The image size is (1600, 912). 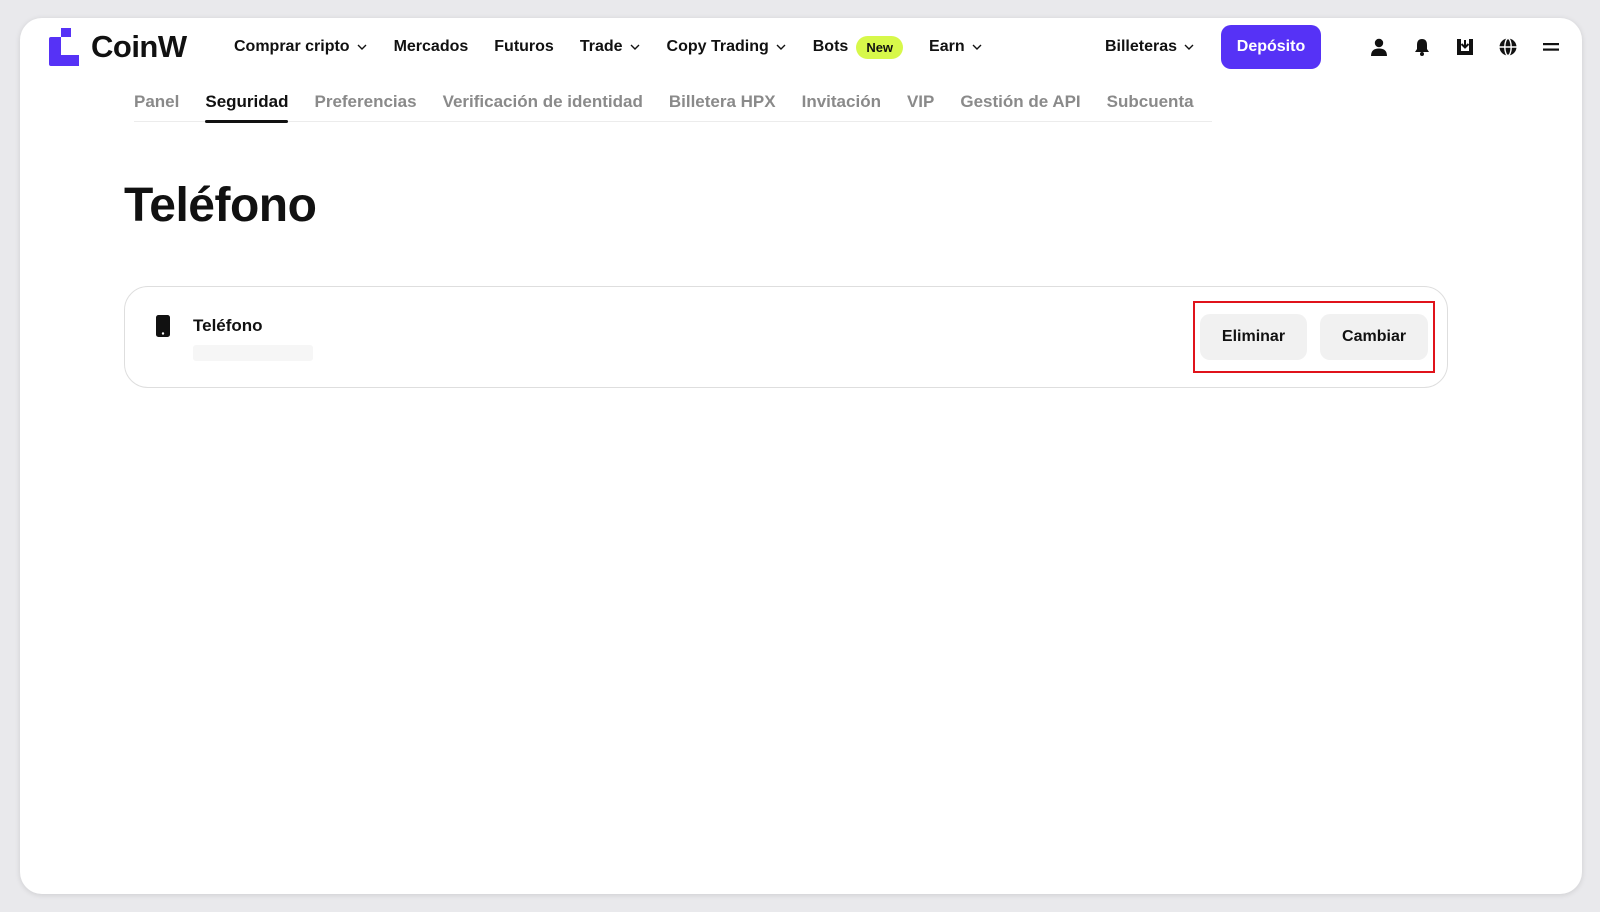 What do you see at coordinates (1253, 337) in the screenshot?
I see `delete-phone-button: Eliminar` at bounding box center [1253, 337].